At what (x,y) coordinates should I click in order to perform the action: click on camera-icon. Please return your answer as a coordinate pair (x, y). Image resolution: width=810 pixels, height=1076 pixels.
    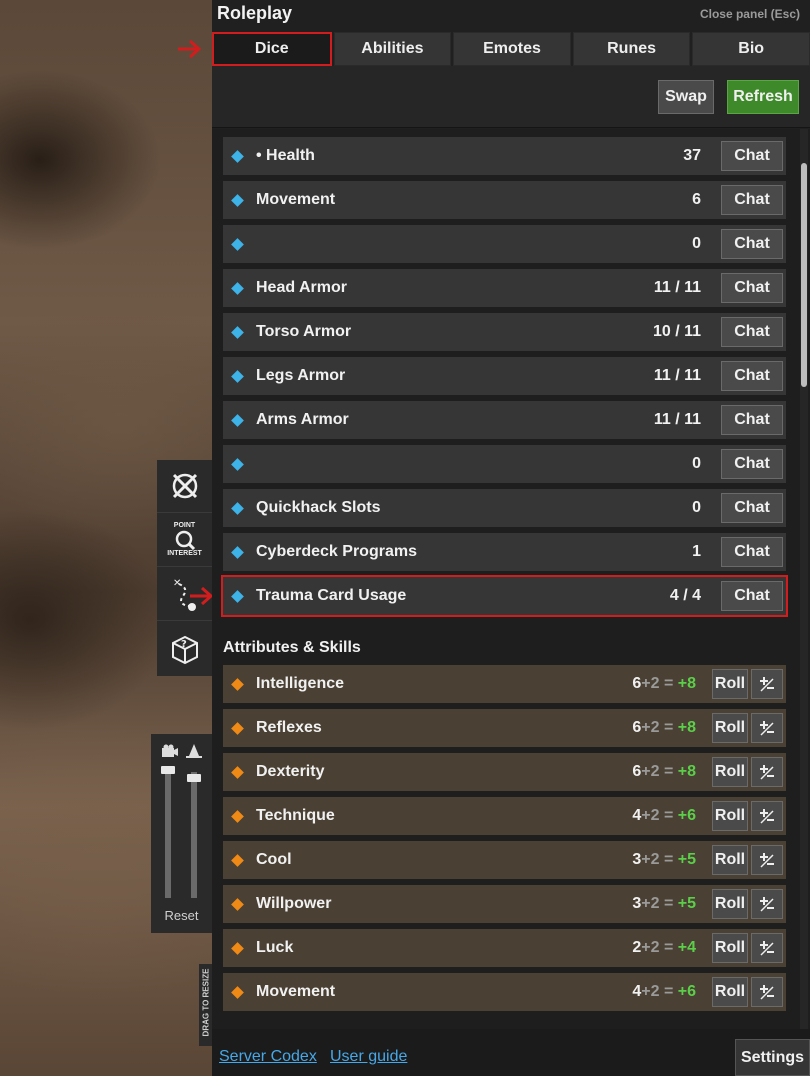
    Looking at the image, I should click on (170, 750).